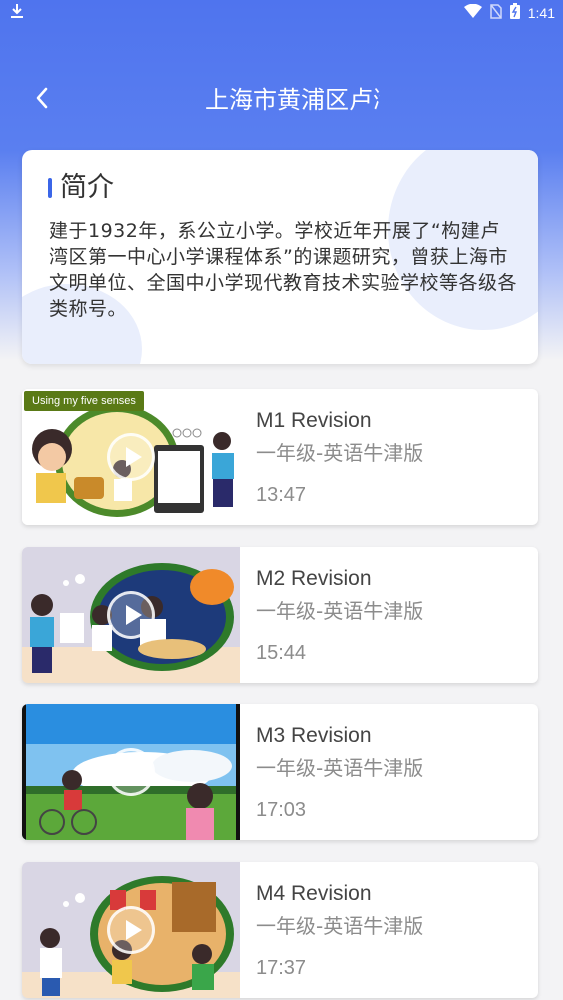 The height and width of the screenshot is (1000, 563). What do you see at coordinates (281, 652) in the screenshot?
I see `video-duration: 15:44` at bounding box center [281, 652].